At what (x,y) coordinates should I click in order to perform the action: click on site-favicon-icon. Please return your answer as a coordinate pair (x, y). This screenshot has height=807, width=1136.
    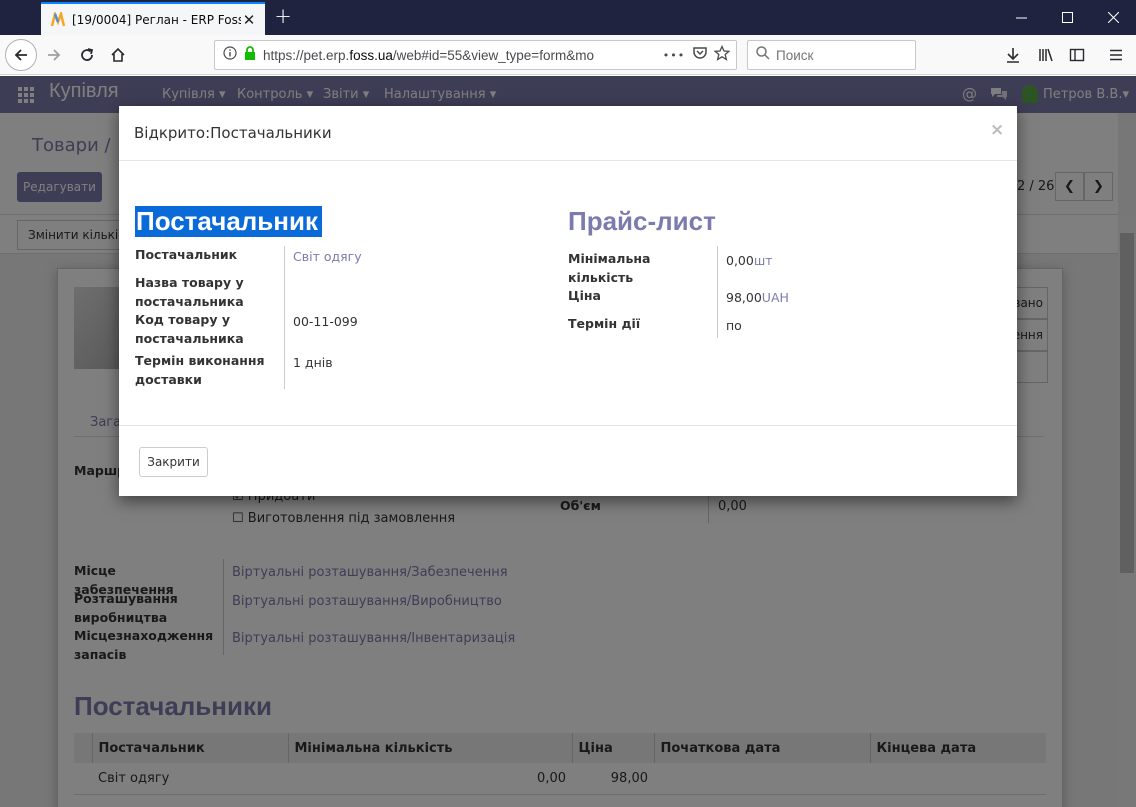
    Looking at the image, I should click on (58, 18).